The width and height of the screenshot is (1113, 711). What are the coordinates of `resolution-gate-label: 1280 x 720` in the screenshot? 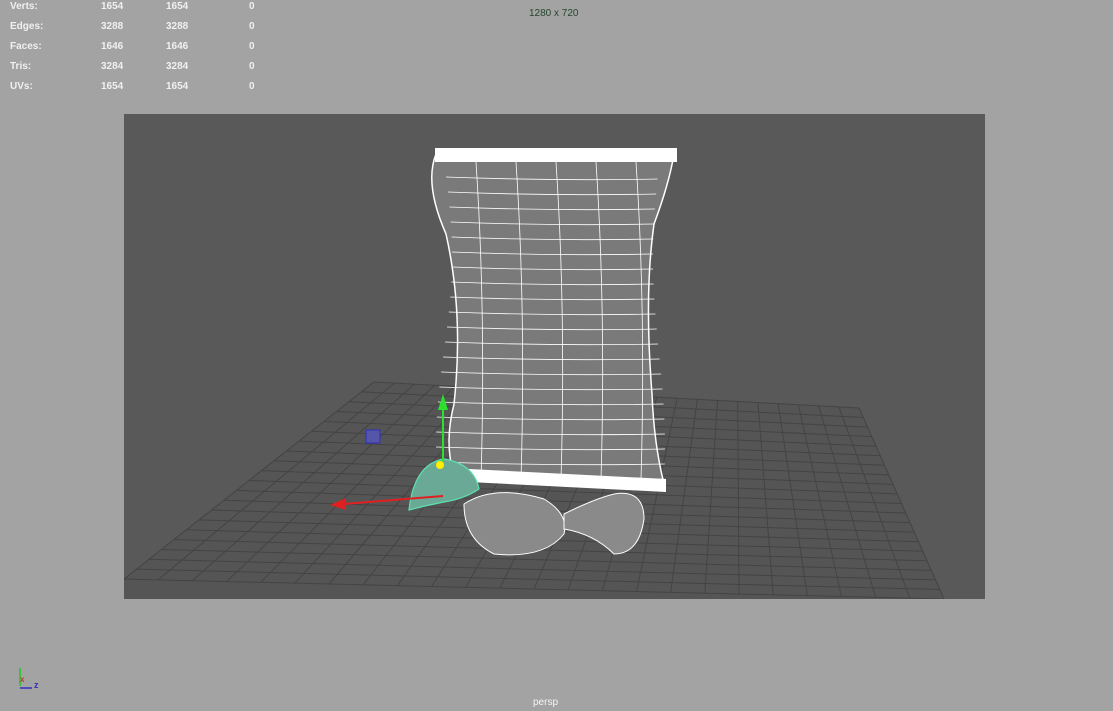 It's located at (554, 13).